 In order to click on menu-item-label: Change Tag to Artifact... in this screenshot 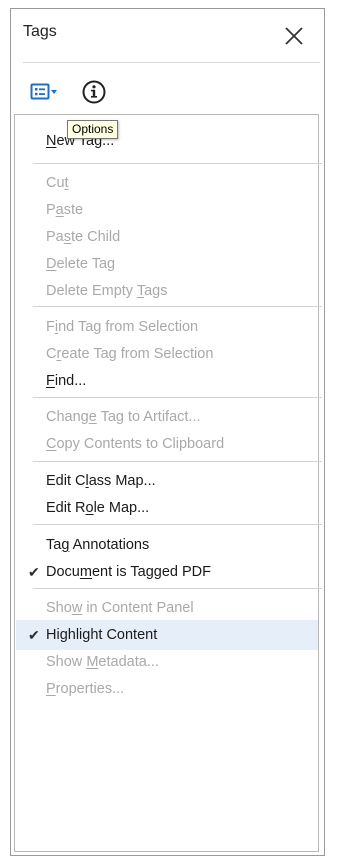, I will do `click(123, 417)`.